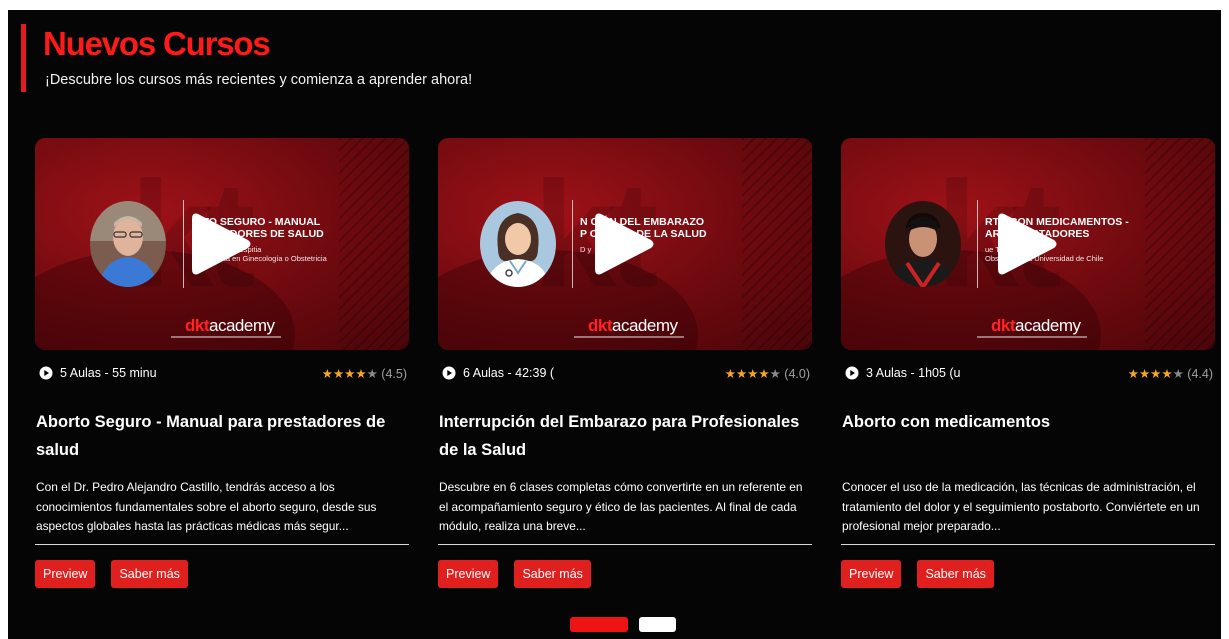 Image resolution: width=1229 pixels, height=639 pixels. What do you see at coordinates (157, 43) in the screenshot?
I see `section-title: Nuevos Cursos` at bounding box center [157, 43].